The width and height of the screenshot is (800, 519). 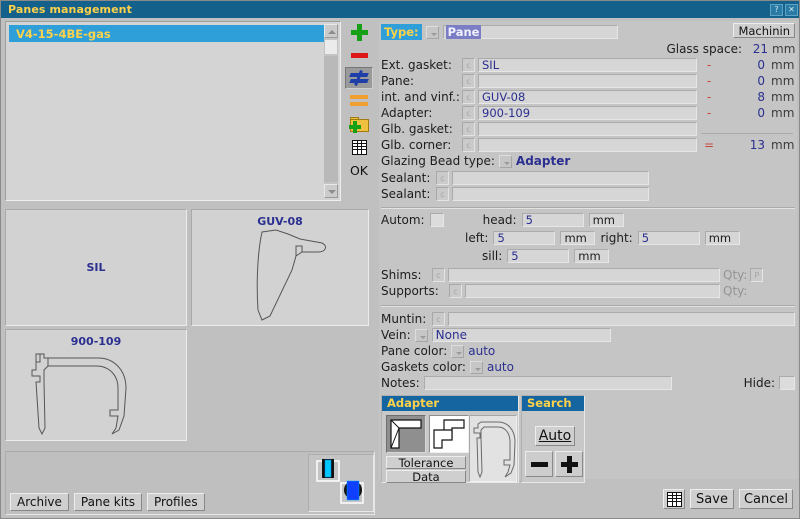 I want to click on section-divider-1-light, so click(x=588, y=208).